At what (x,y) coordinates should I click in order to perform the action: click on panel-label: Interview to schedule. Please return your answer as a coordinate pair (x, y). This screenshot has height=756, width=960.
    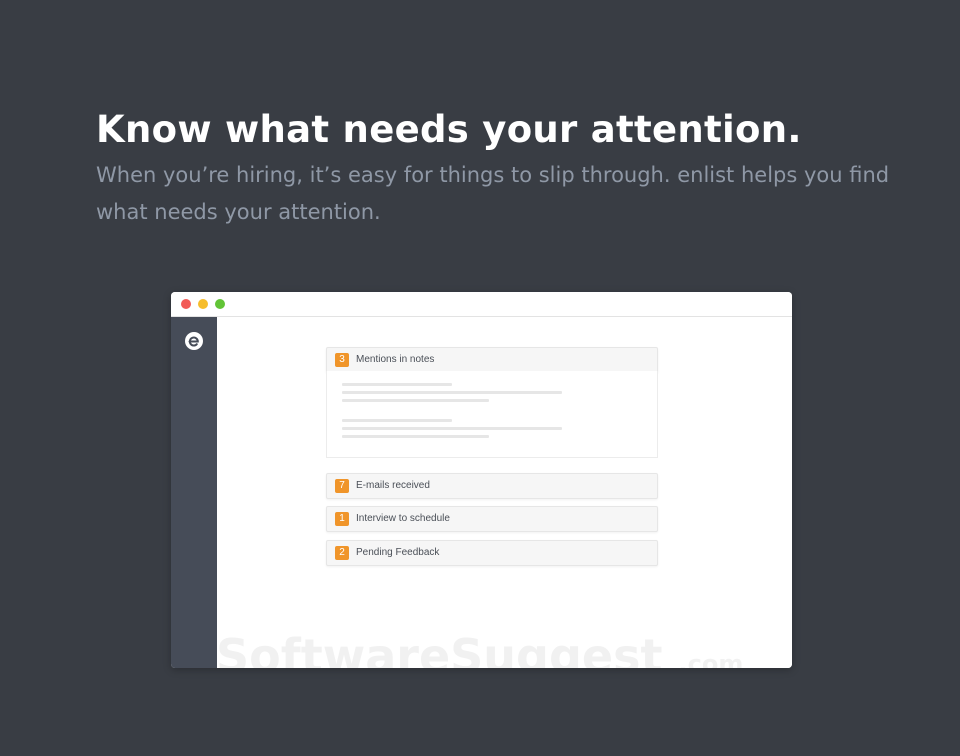
    Looking at the image, I should click on (403, 518).